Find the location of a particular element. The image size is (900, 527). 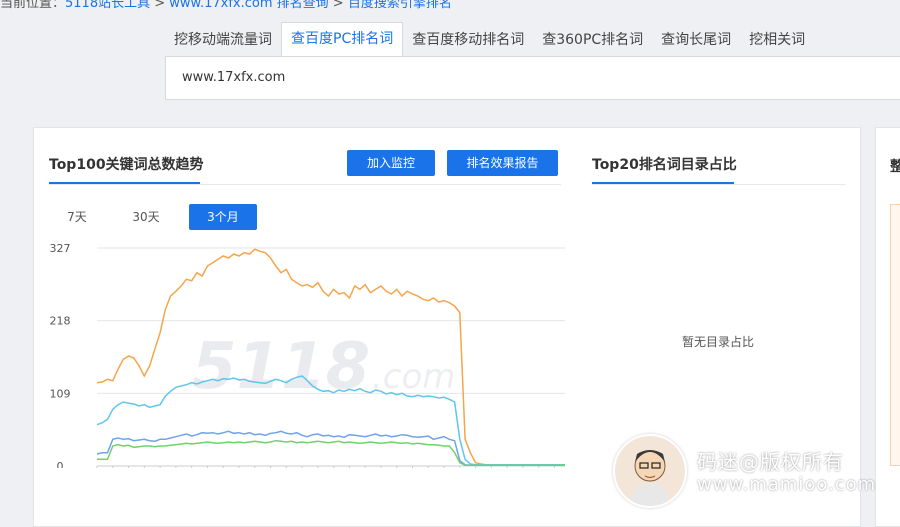

breadcrumb-link-tools: 5118站长工具 is located at coordinates (107, 5).